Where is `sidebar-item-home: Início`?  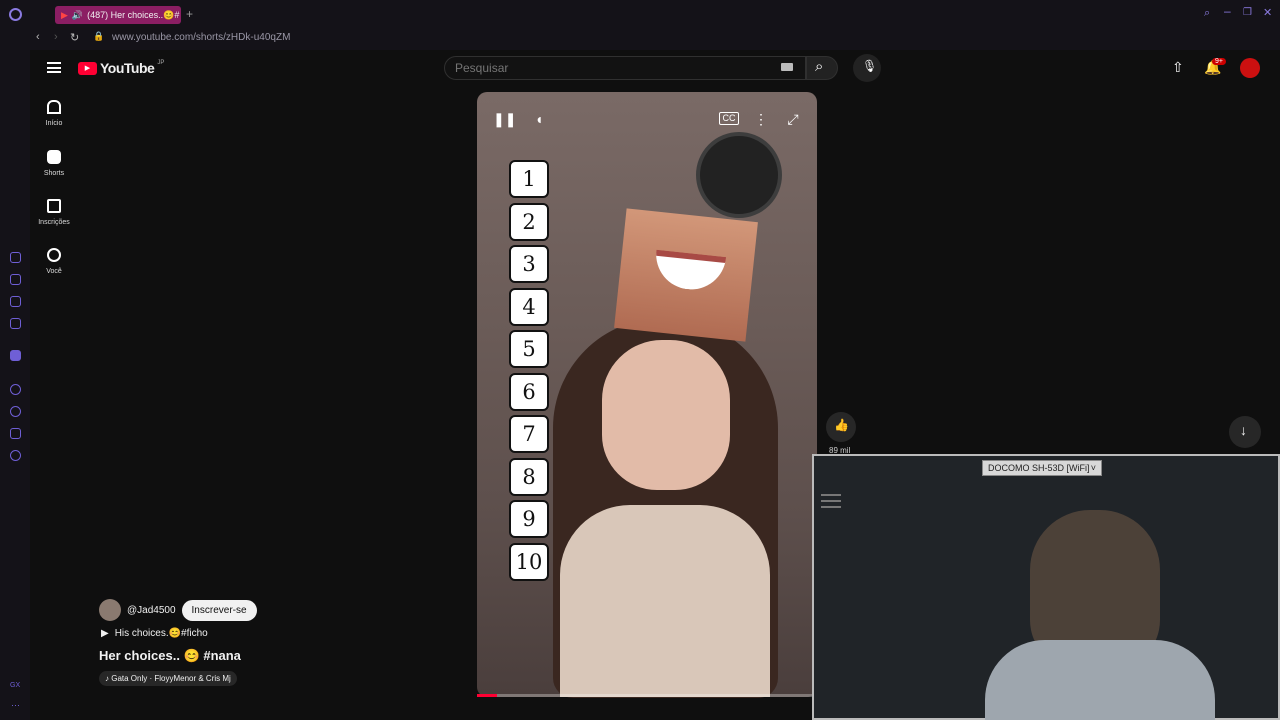
sidebar-item-home: Início is located at coordinates (54, 113).